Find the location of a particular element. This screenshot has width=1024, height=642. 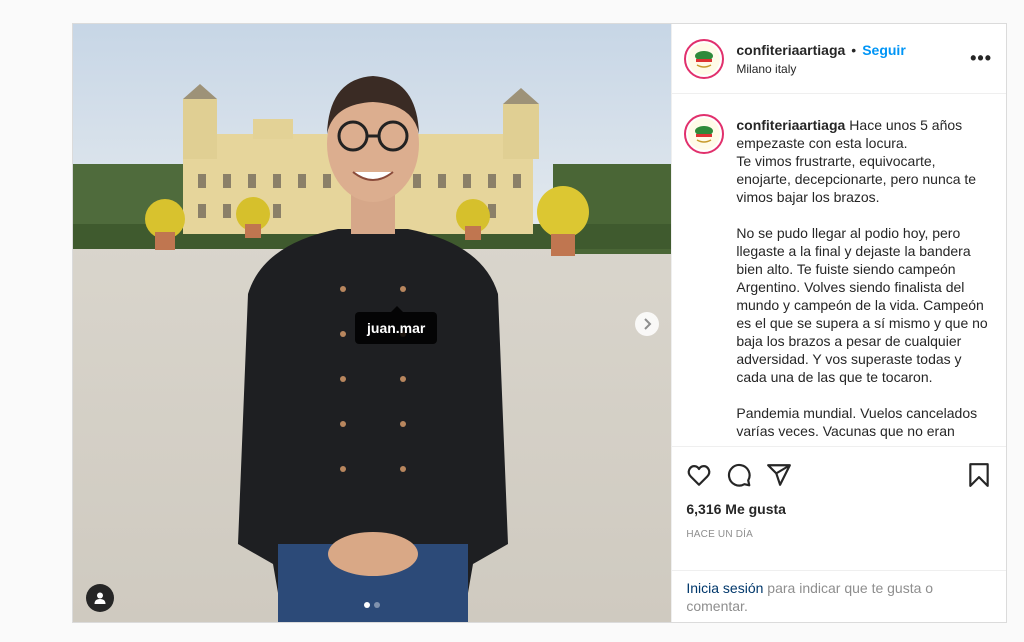

like-count: 6,316 Me gusta is located at coordinates (839, 509).